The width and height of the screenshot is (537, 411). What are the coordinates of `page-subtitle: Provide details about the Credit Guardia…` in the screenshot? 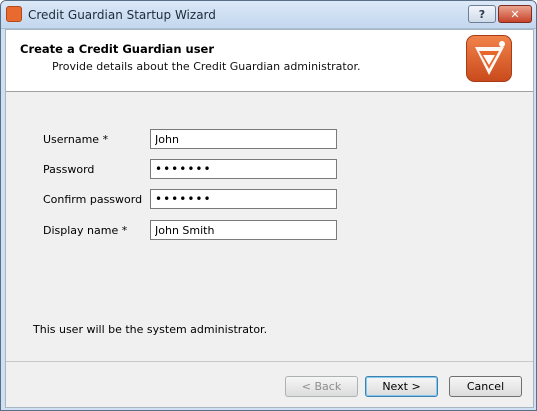 It's located at (206, 66).